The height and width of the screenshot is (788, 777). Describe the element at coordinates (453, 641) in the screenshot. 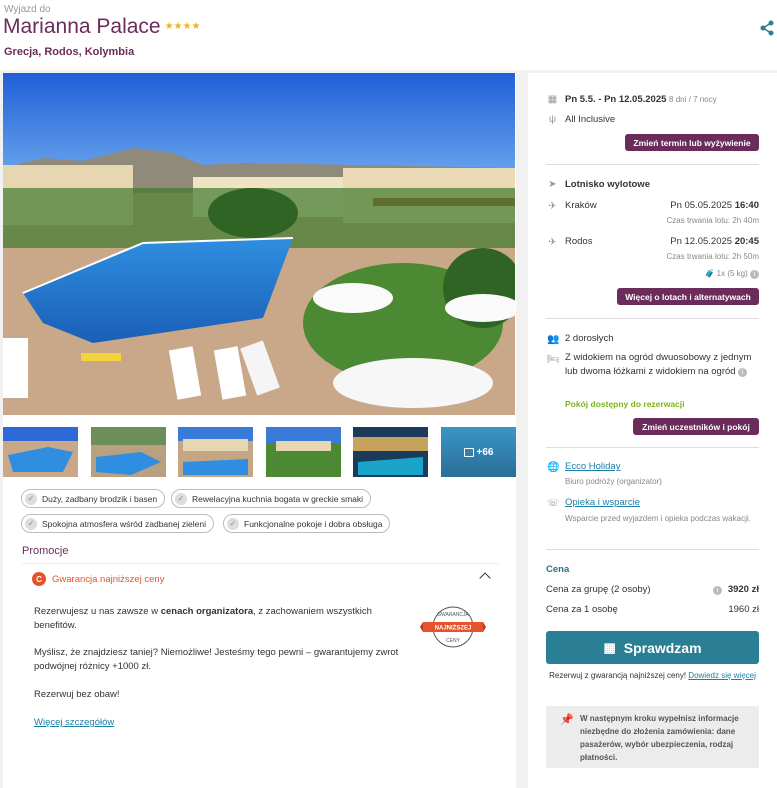

I see `svg-text: CENY` at that location.